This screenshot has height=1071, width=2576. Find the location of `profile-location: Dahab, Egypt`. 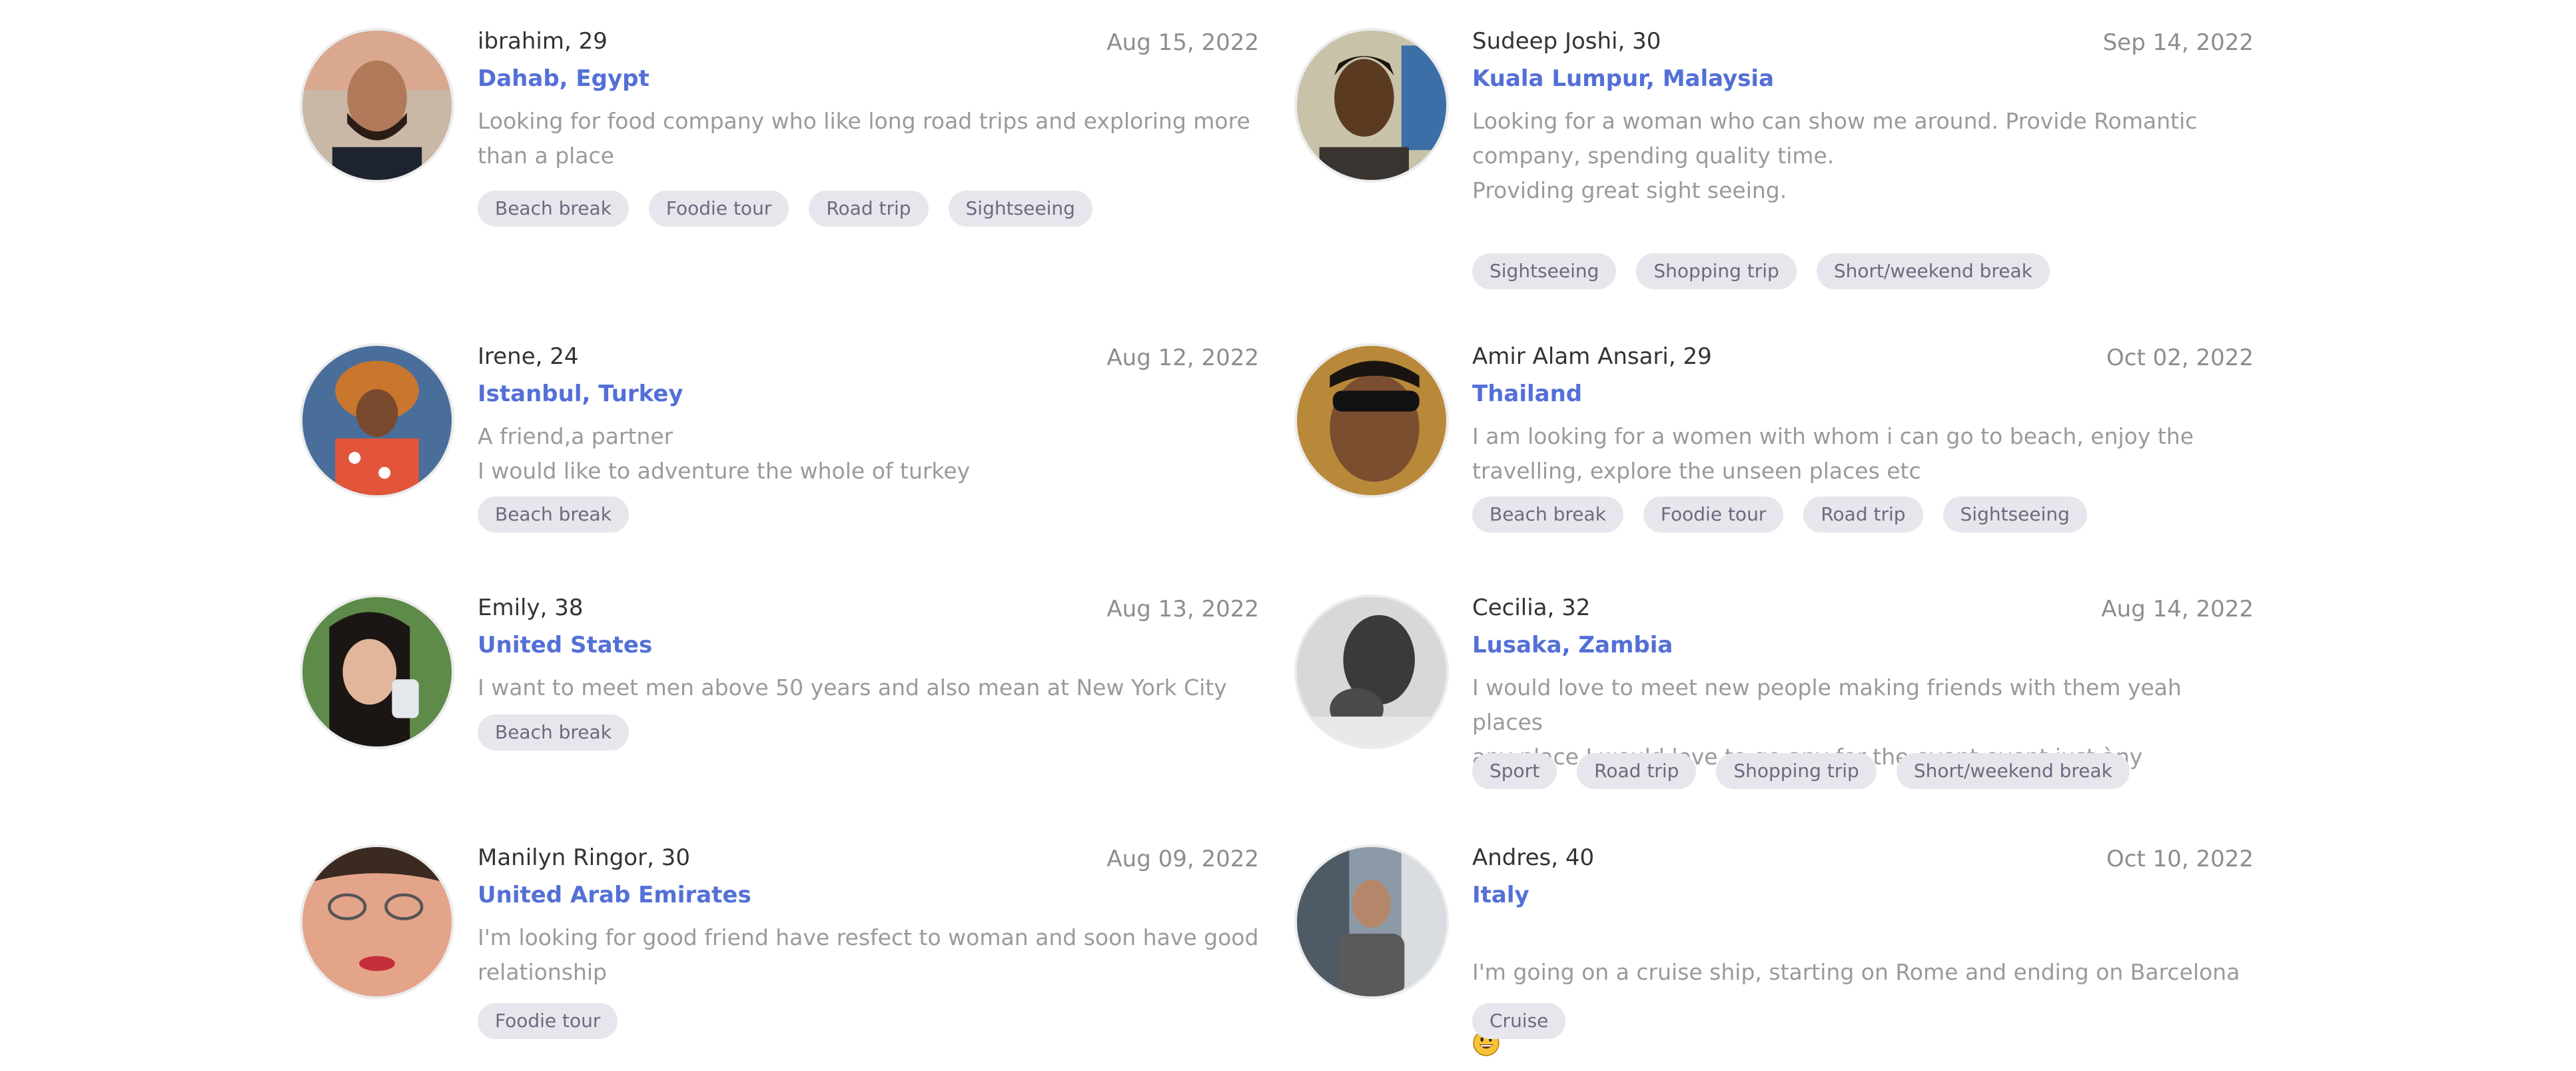

profile-location: Dahab, Egypt is located at coordinates (563, 79).